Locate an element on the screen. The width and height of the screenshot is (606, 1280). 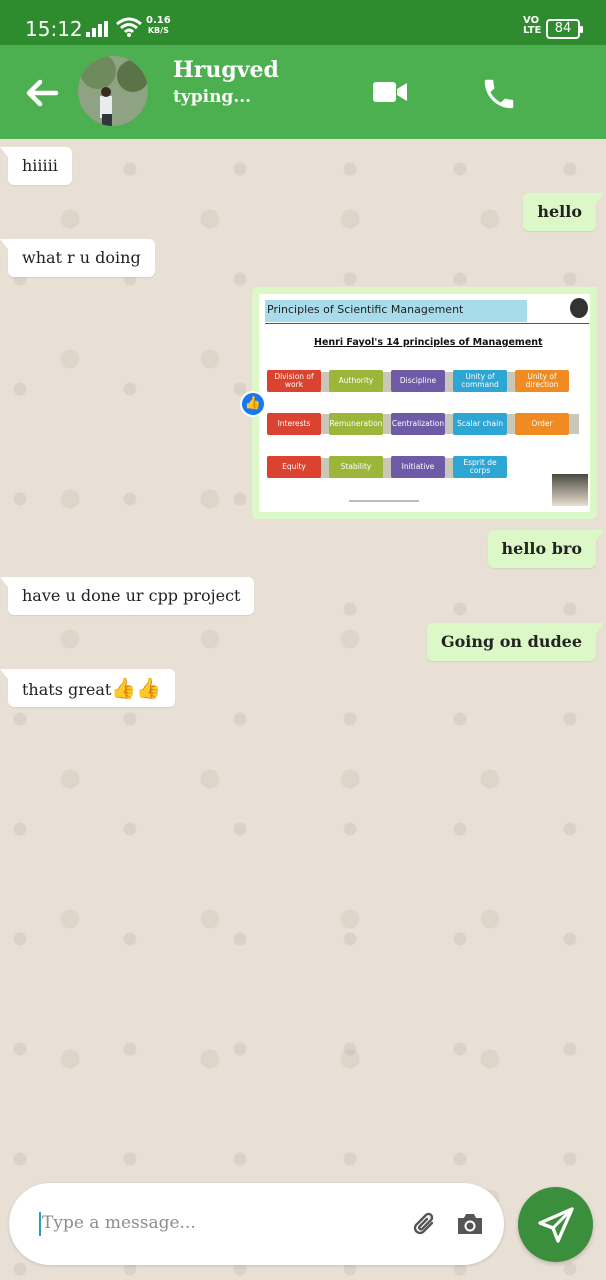
phone-icon is located at coordinates (499, 94).